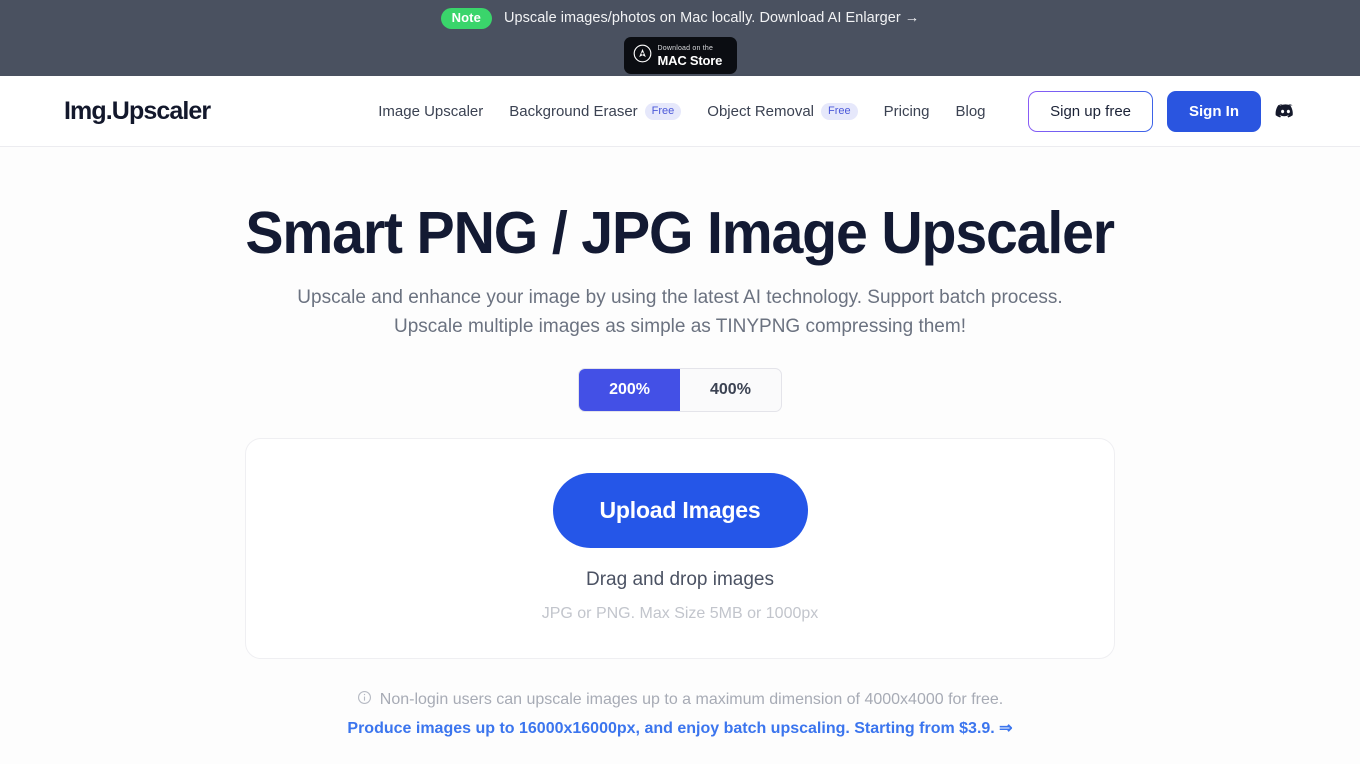  Describe the element at coordinates (137, 111) in the screenshot. I see `site-logo: Img.Upscaler` at that location.